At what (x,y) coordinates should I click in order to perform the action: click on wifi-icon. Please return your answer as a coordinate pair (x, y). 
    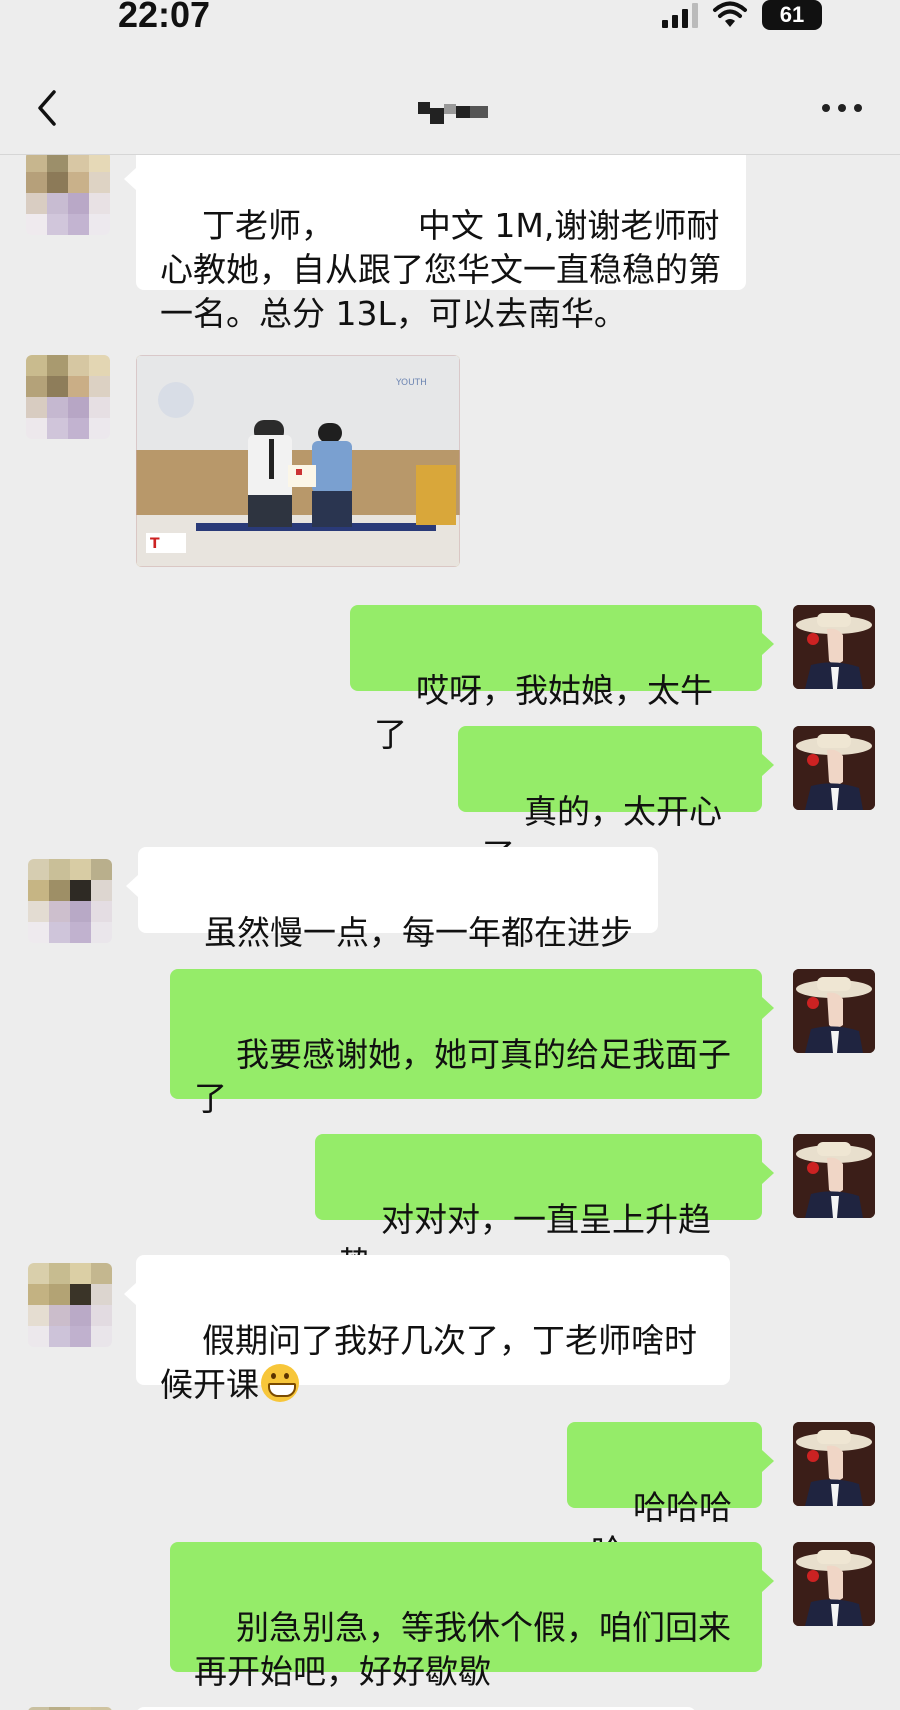
    Looking at the image, I should click on (730, 14).